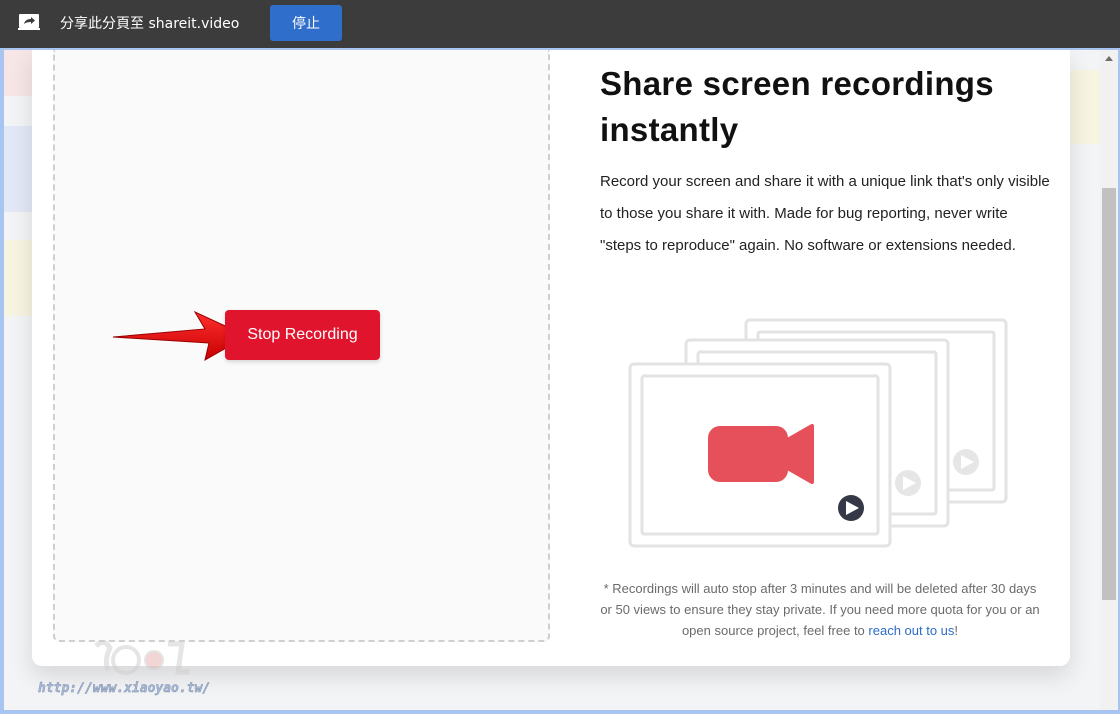 The image size is (1120, 714). I want to click on page-title-line: Share screen recordings, so click(797, 83).